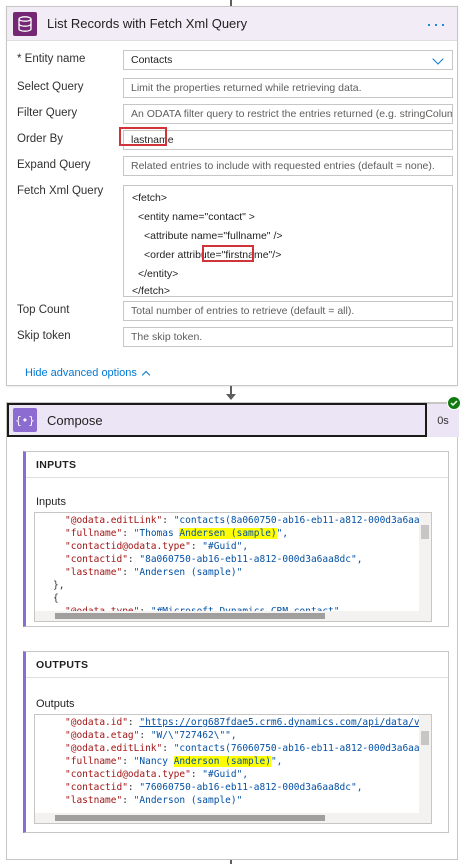 This screenshot has width=474, height=864. Describe the element at coordinates (167, 337) in the screenshot. I see `skip-token-placeholder: The skip token.` at that location.